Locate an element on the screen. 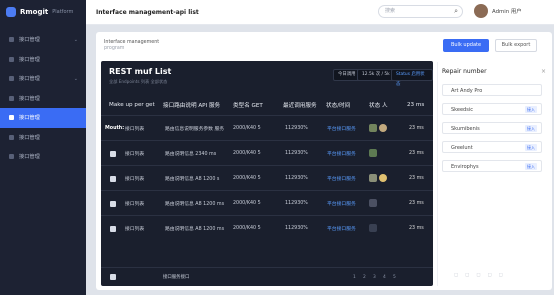 This screenshot has width=554, height=295. sidebar-item-7: 接口管理 is located at coordinates (43, 157).